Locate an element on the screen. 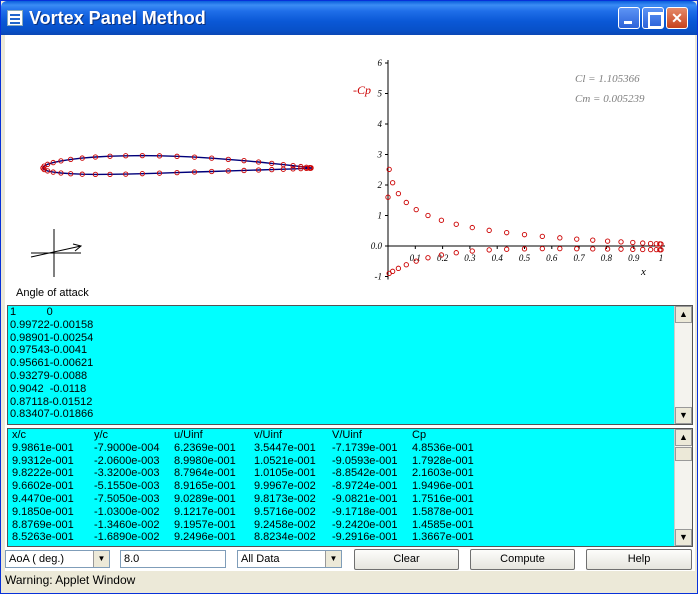 This screenshot has height=594, width=698. results-header-cell: V/Uinf is located at coordinates (347, 435).